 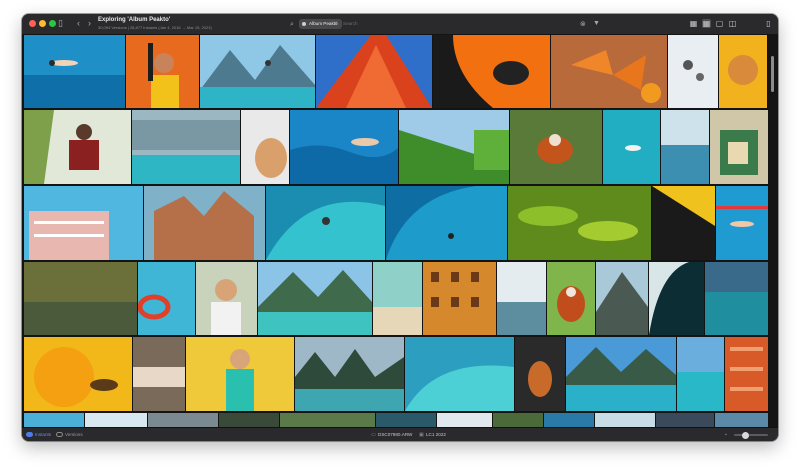 I want to click on photo-butterfly, so click(x=609, y=71).